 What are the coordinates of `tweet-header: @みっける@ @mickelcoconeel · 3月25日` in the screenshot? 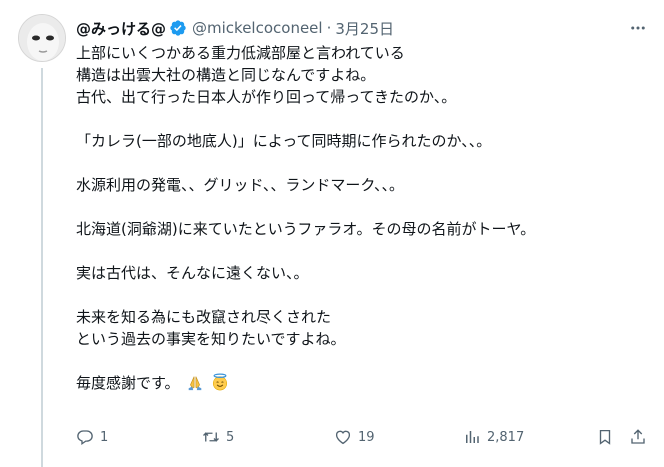 It's located at (363, 28).